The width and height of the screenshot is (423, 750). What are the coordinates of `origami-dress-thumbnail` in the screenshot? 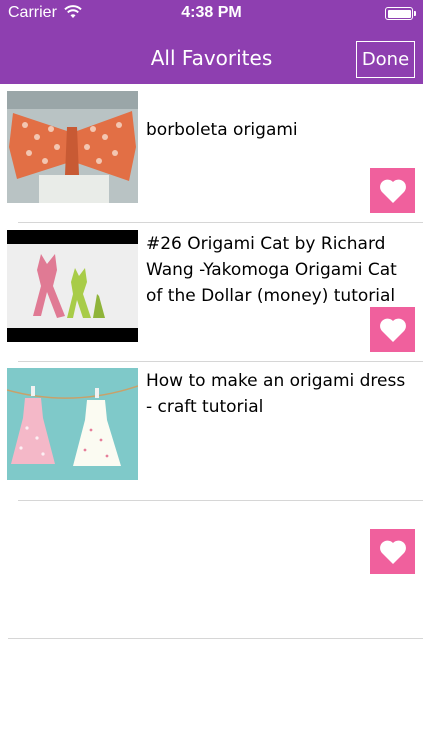 It's located at (72, 424).